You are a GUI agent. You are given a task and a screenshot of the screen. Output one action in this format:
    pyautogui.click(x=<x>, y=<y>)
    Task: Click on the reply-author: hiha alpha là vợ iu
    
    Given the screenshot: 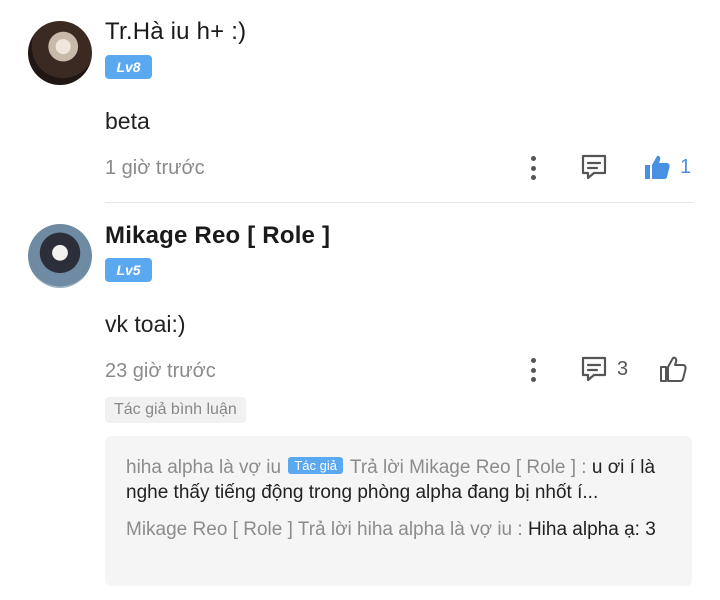 What is the action you would take?
    pyautogui.click(x=203, y=467)
    